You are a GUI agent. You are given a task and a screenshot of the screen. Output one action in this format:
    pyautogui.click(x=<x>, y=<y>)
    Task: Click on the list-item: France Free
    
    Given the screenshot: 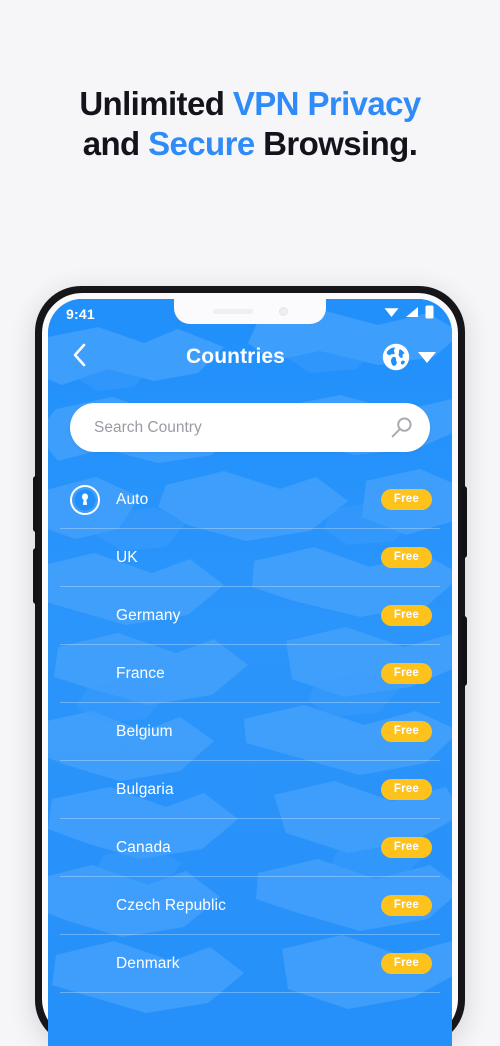 What is the action you would take?
    pyautogui.click(x=250, y=673)
    